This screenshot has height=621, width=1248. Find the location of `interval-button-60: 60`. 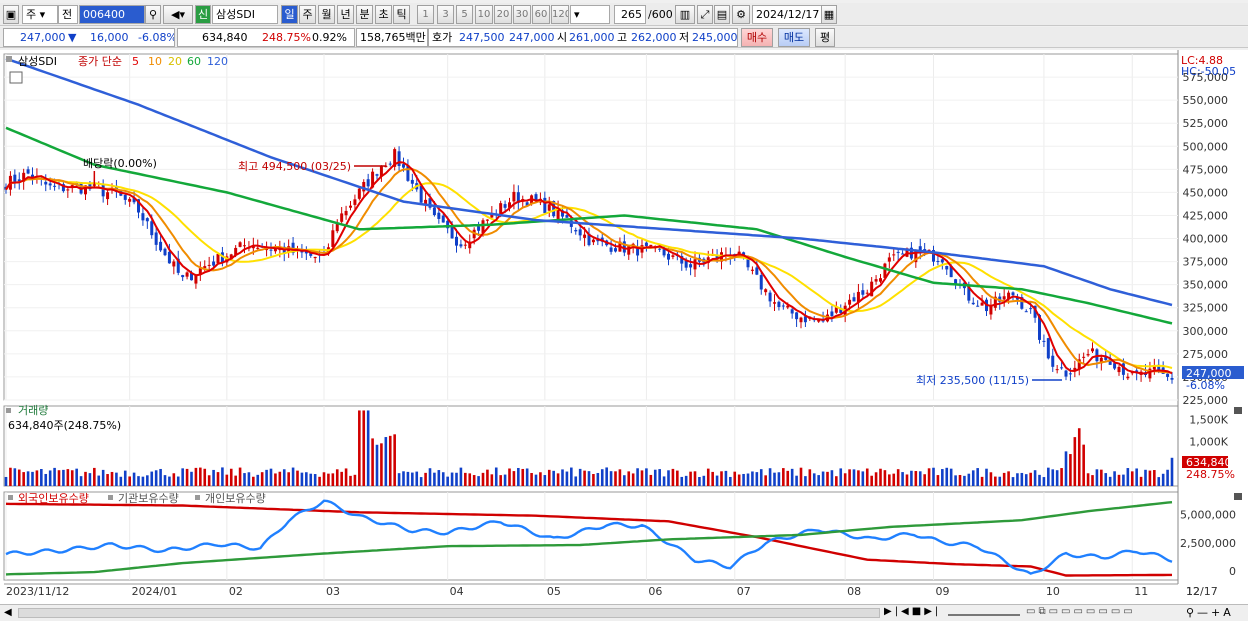

interval-button-60: 60 is located at coordinates (541, 14).